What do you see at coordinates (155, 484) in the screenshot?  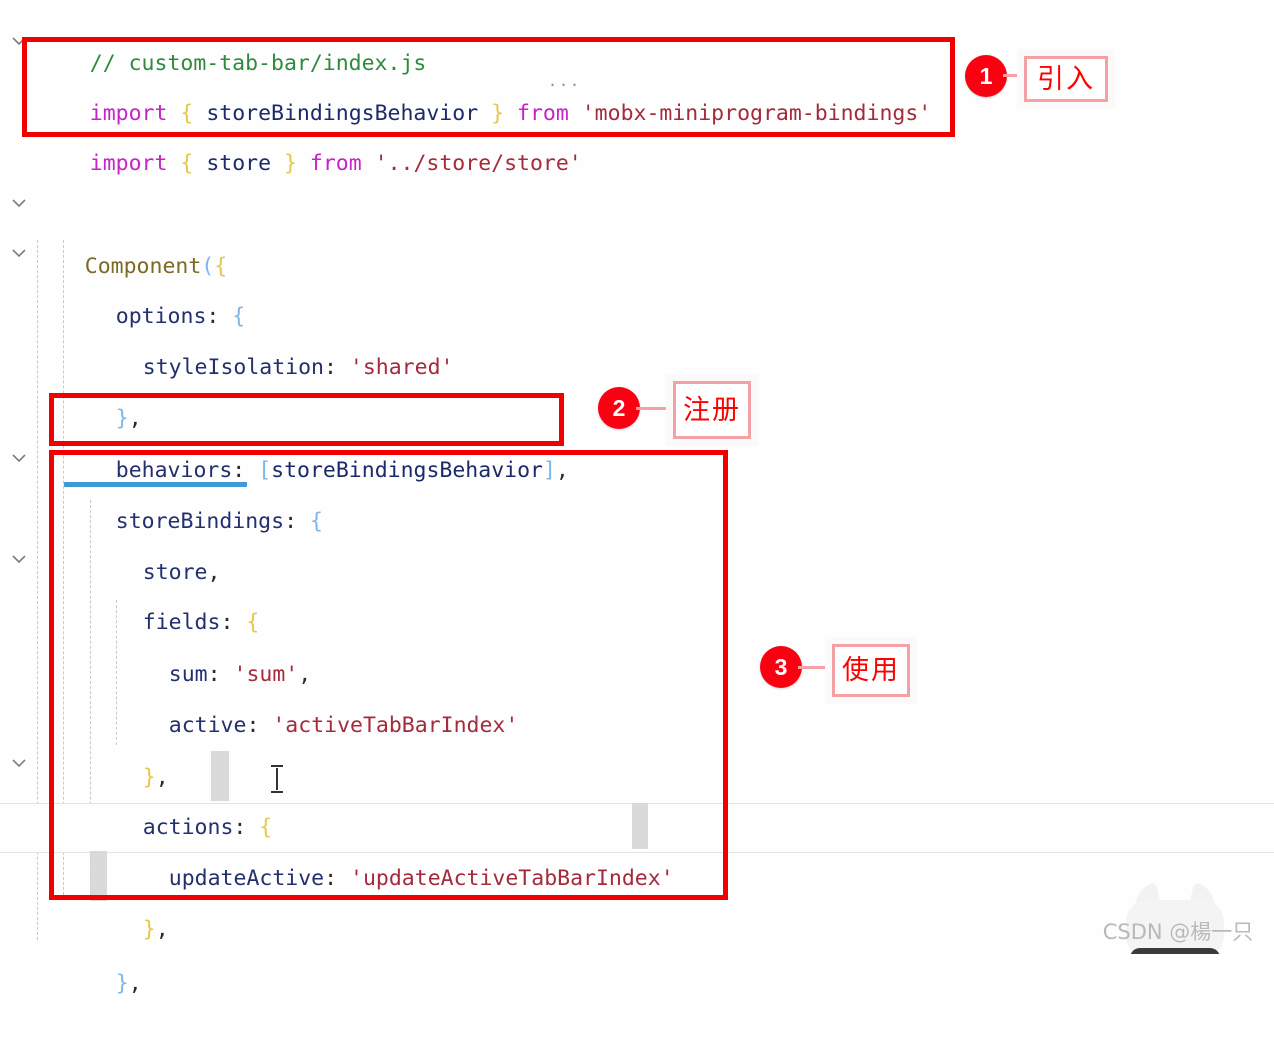 I see `storebindings-underline` at bounding box center [155, 484].